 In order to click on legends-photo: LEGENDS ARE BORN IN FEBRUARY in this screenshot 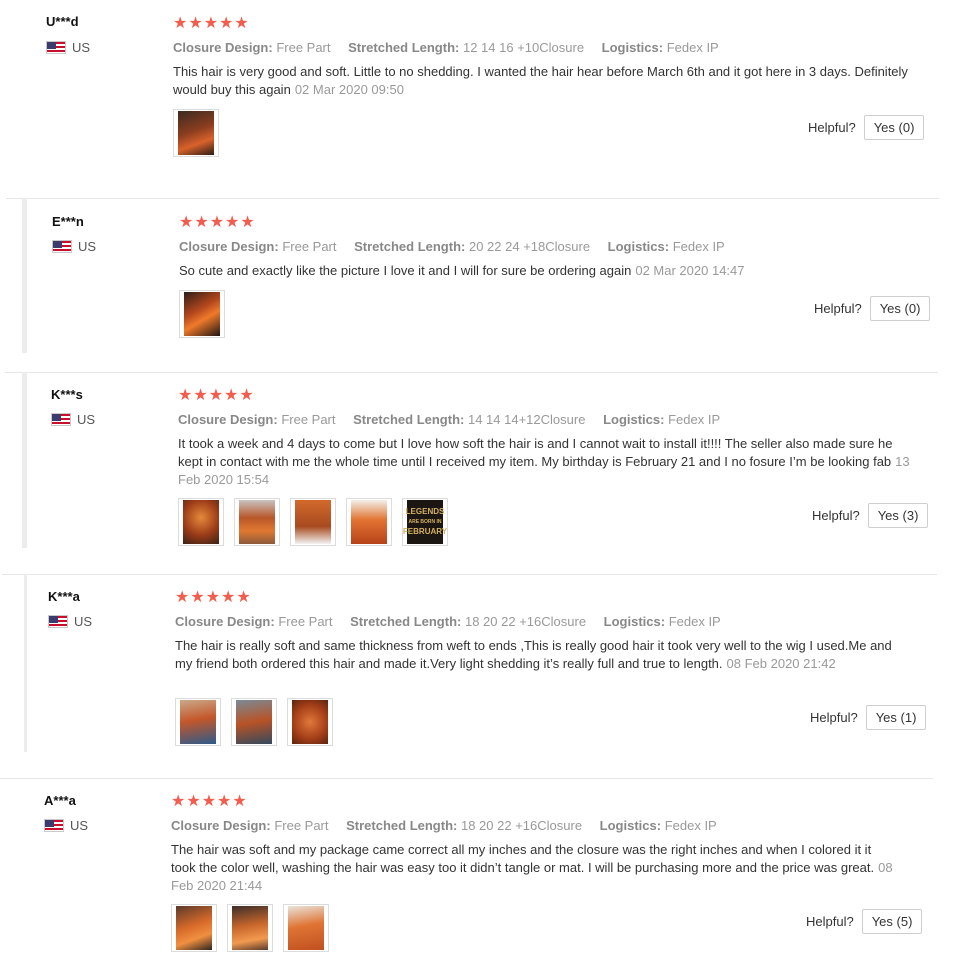, I will do `click(425, 522)`.